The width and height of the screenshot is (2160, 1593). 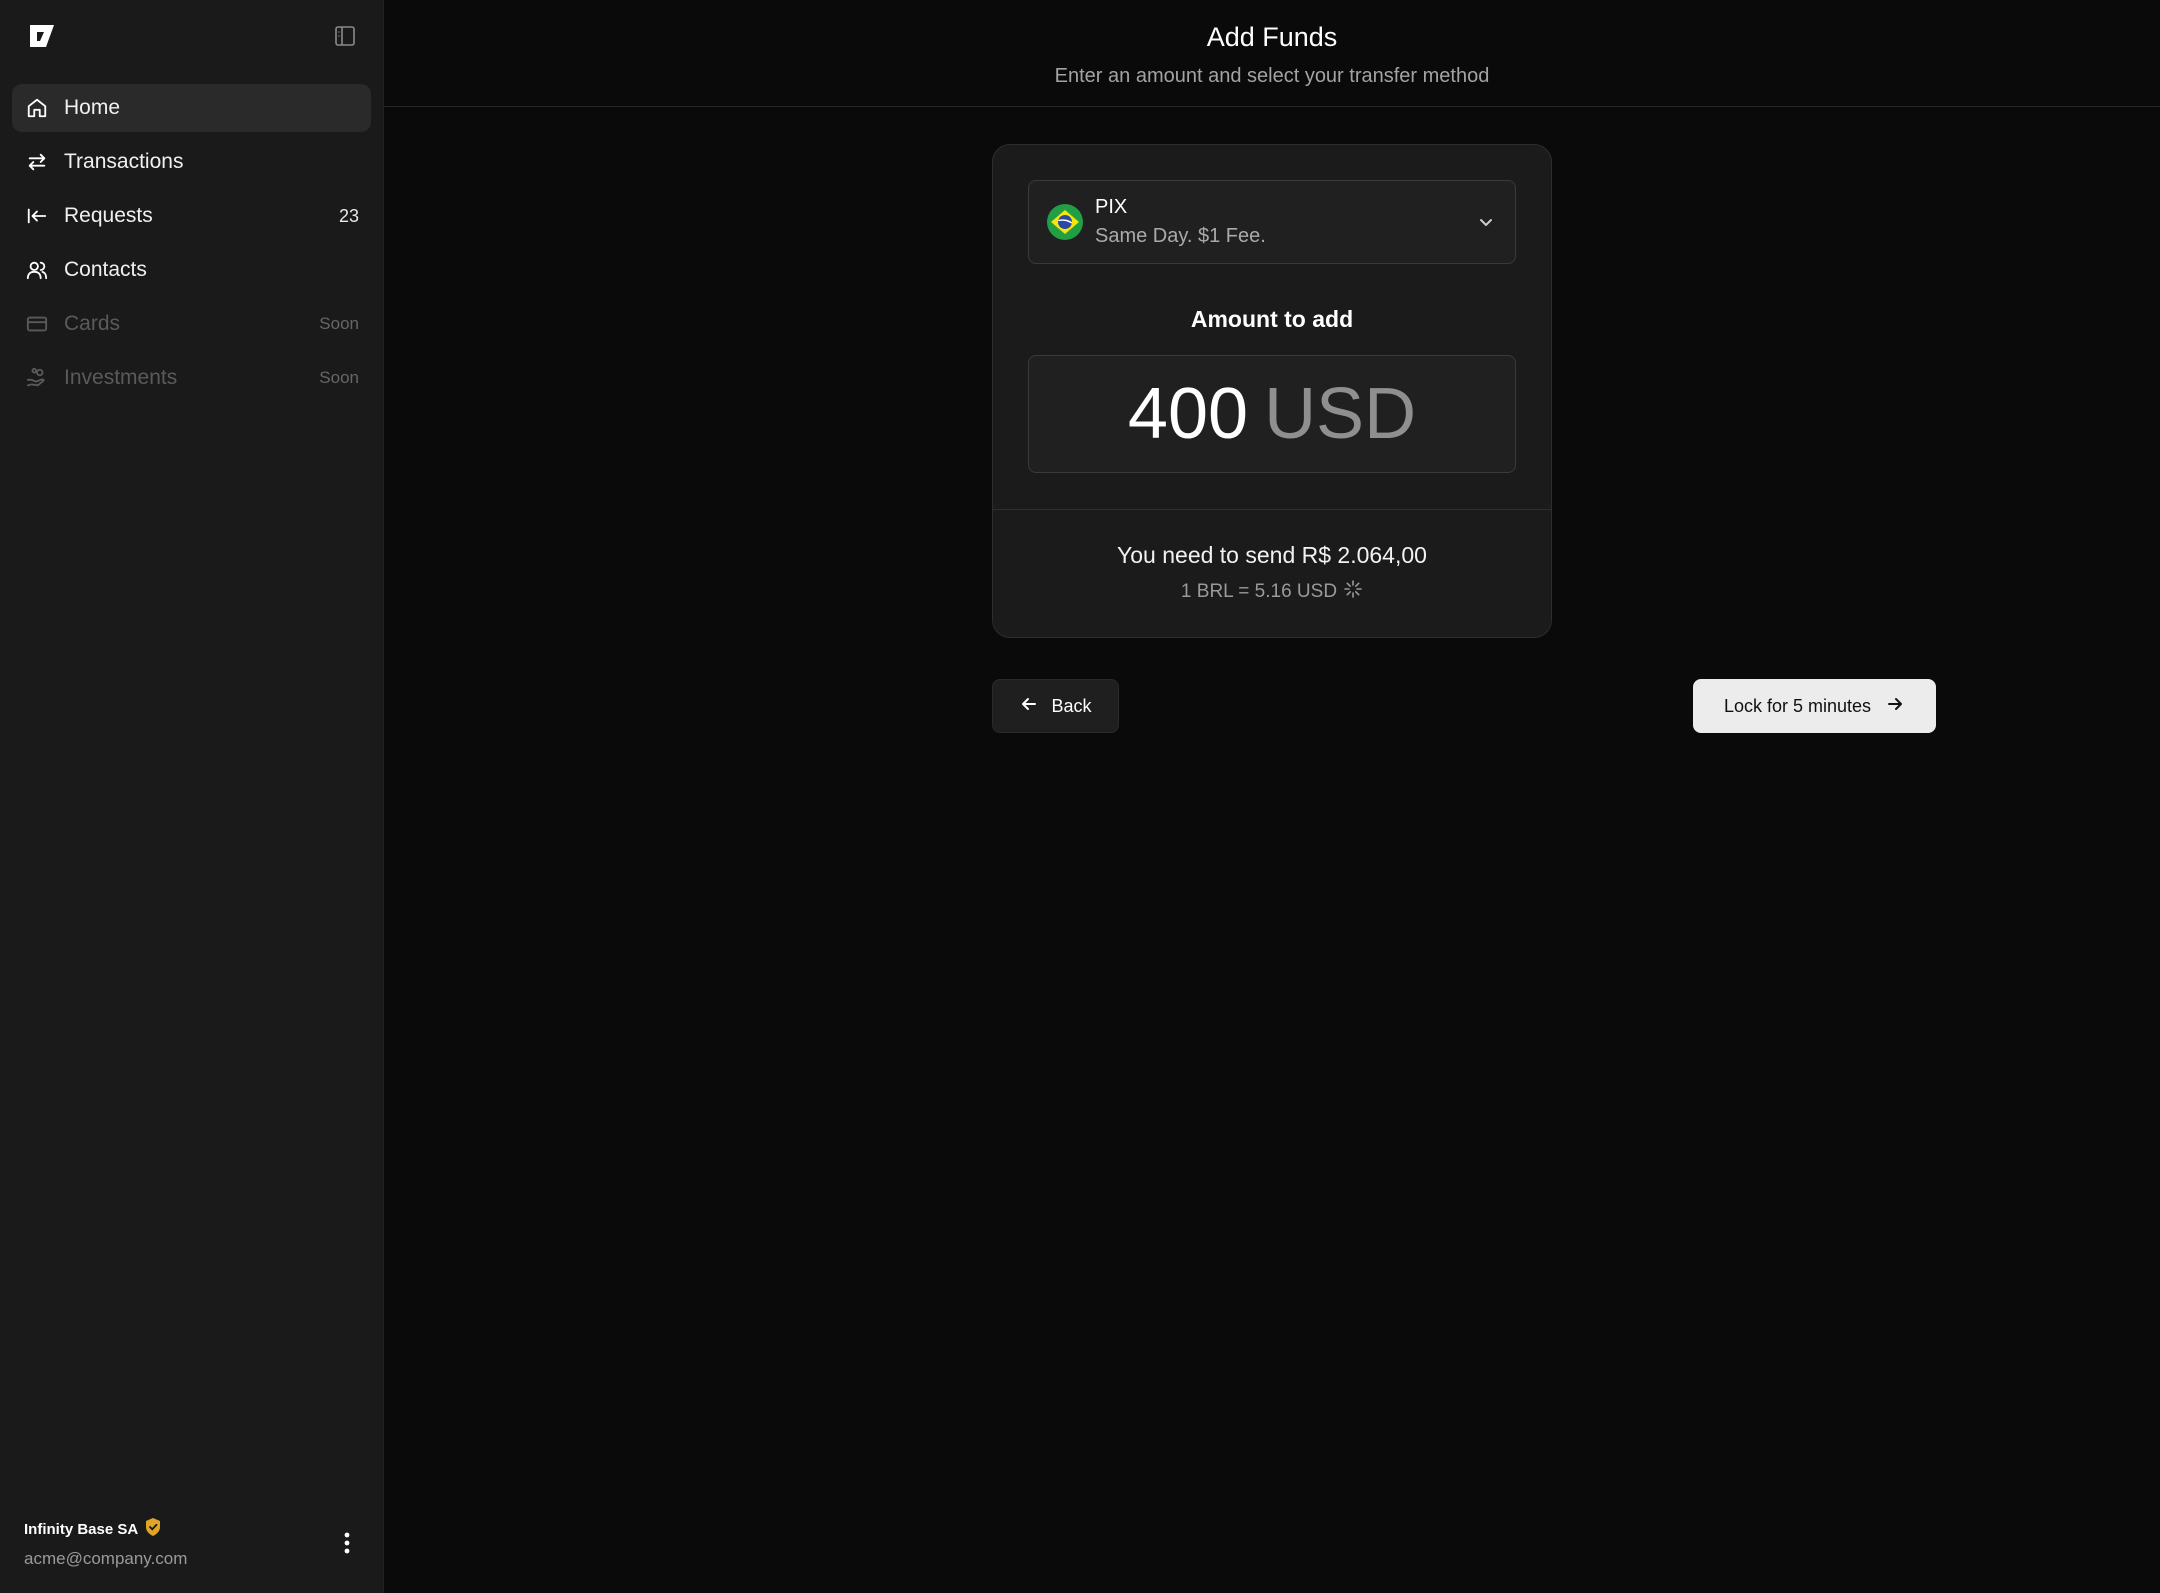 What do you see at coordinates (1180, 236) in the screenshot?
I see `transfer-method-description: Same Day. $1 Fee.` at bounding box center [1180, 236].